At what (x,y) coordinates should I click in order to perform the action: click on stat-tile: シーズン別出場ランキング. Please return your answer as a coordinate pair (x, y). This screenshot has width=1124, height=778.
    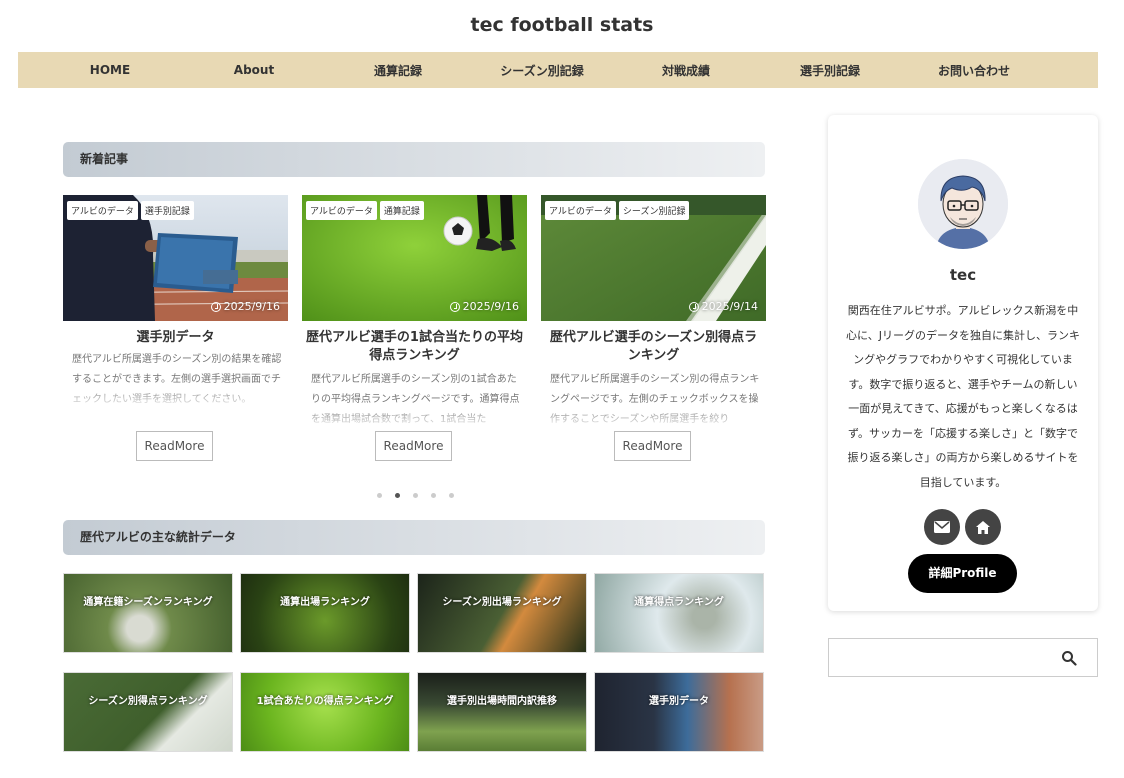
    Looking at the image, I should click on (502, 613).